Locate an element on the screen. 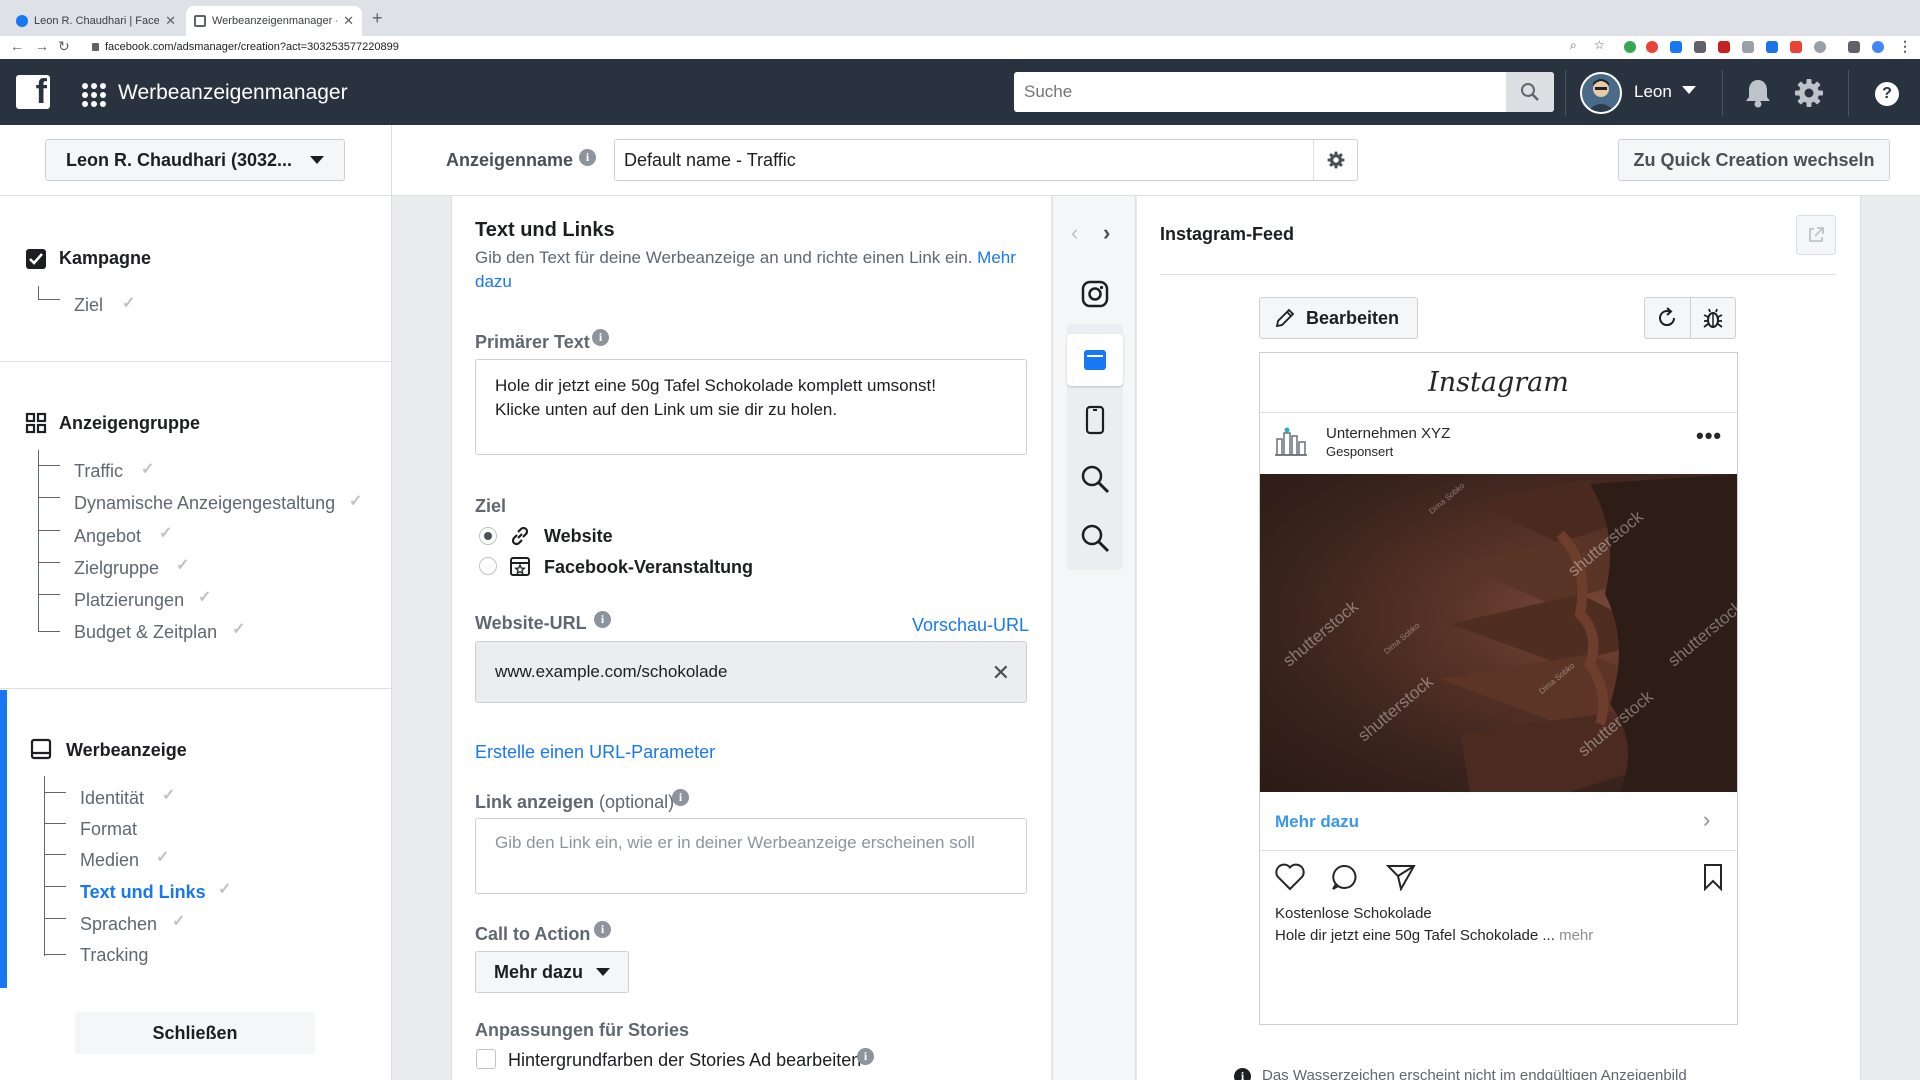  active-section-indicator is located at coordinates (3, 839).